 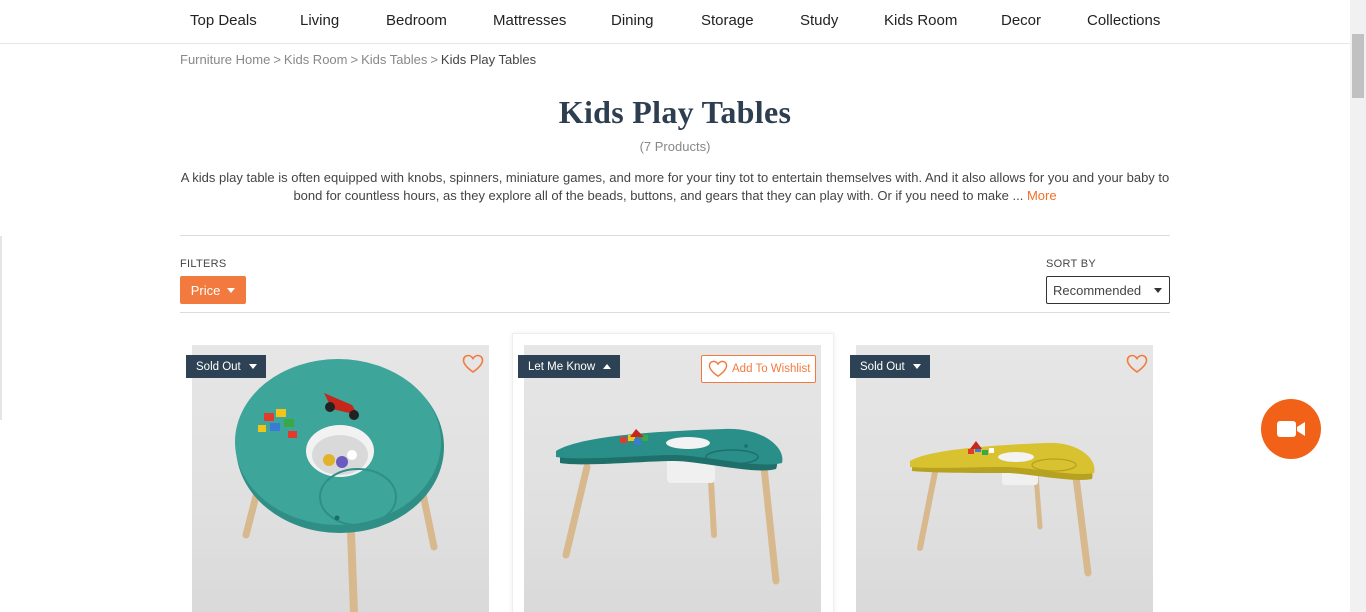 What do you see at coordinates (1097, 290) in the screenshot?
I see `sort-selected-value: Recommended` at bounding box center [1097, 290].